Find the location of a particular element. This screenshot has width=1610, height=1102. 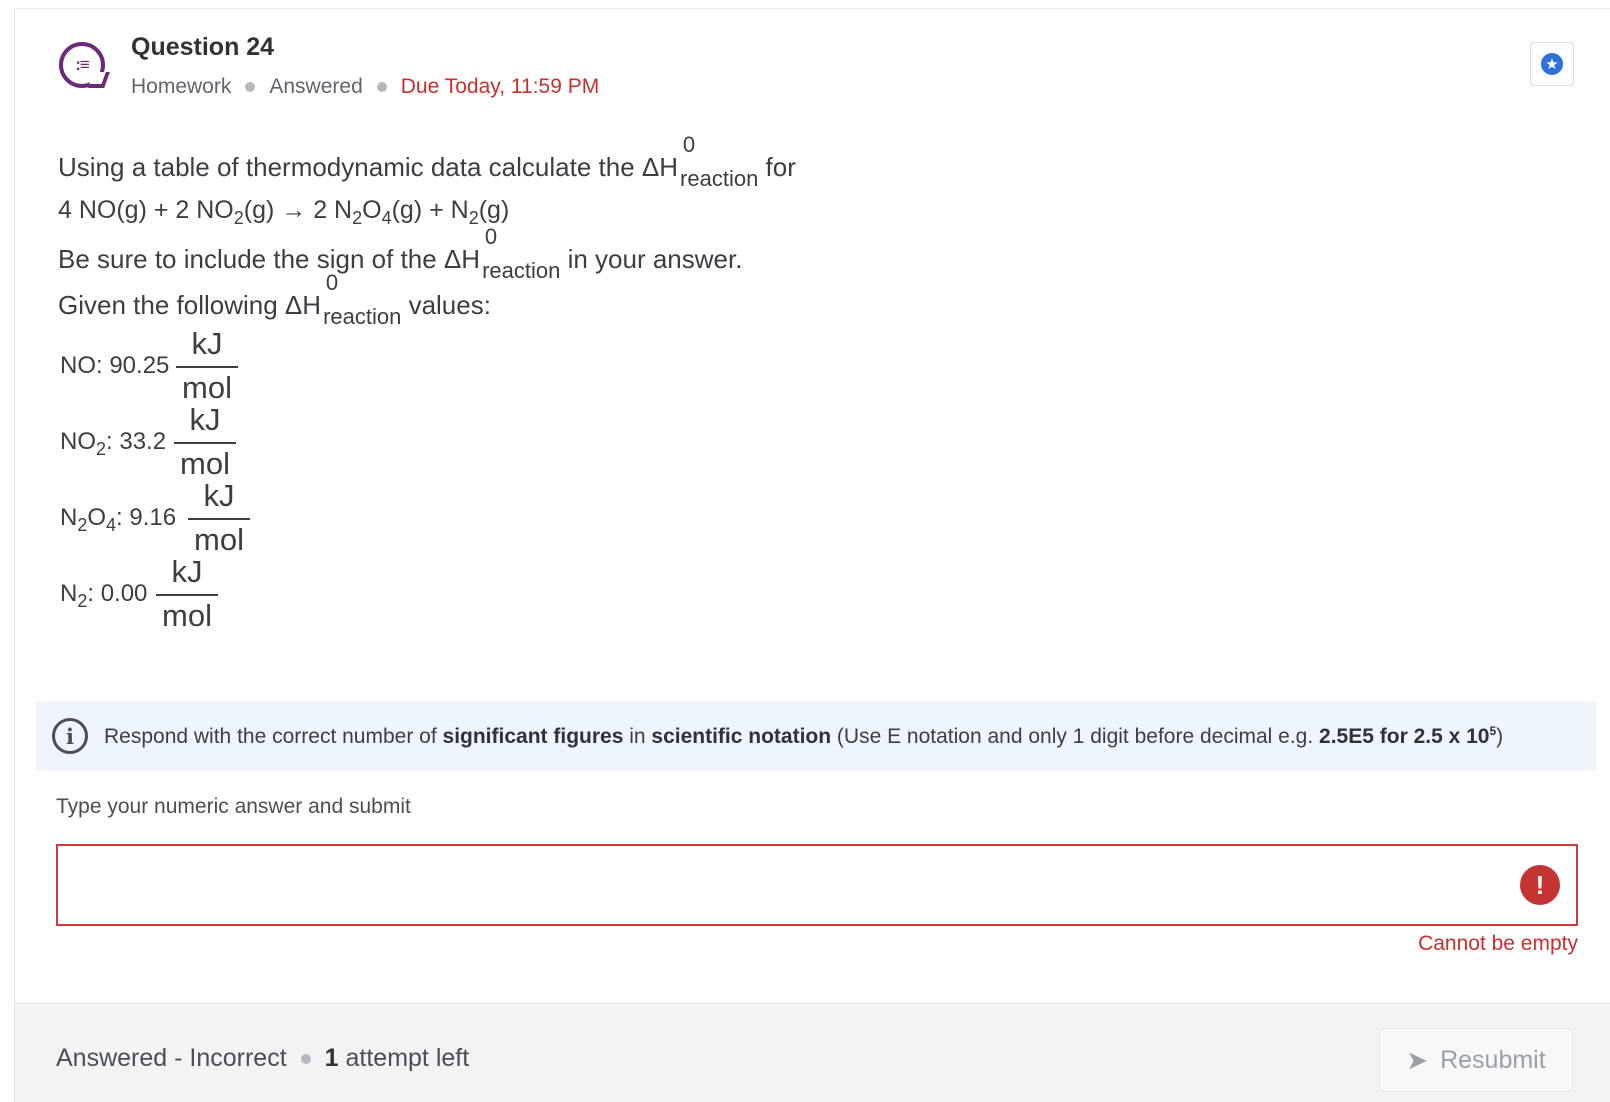

attempts-text: attempt left is located at coordinates (404, 1058).